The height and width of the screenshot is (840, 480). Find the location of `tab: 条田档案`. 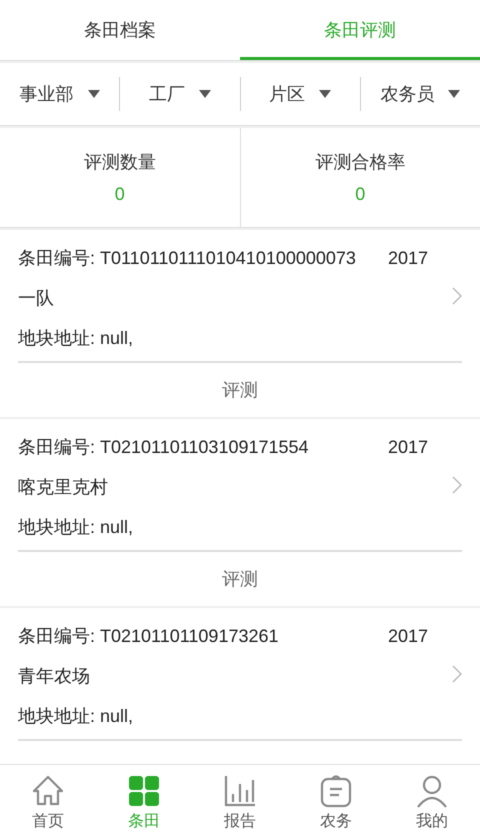

tab: 条田档案 is located at coordinates (120, 30).